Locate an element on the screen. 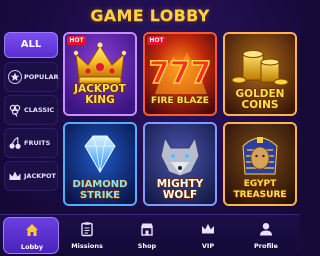 This screenshot has width=320, height=256. category-label: POPULAR is located at coordinates (41, 77).